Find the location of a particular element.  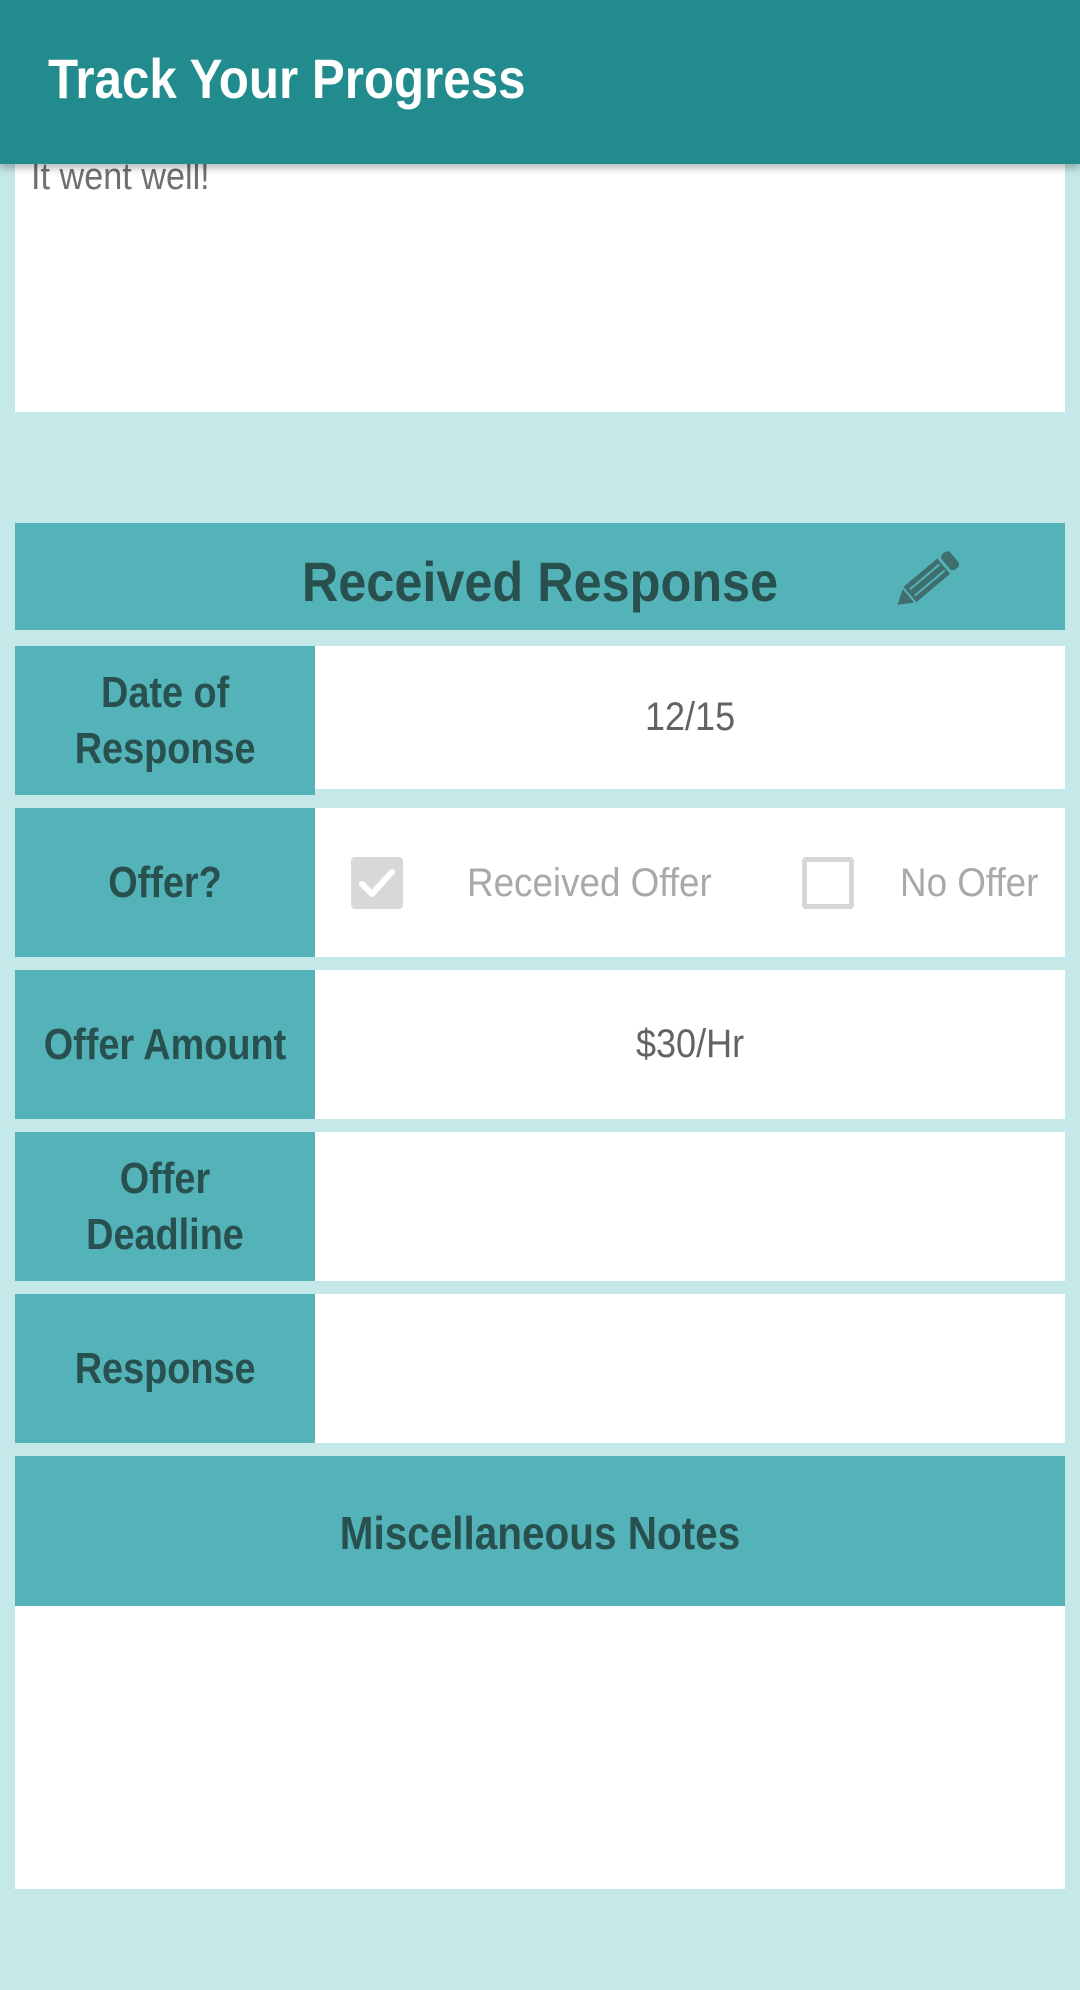

offer-amount-row: Offer Amount $30/Hr is located at coordinates (540, 1044).